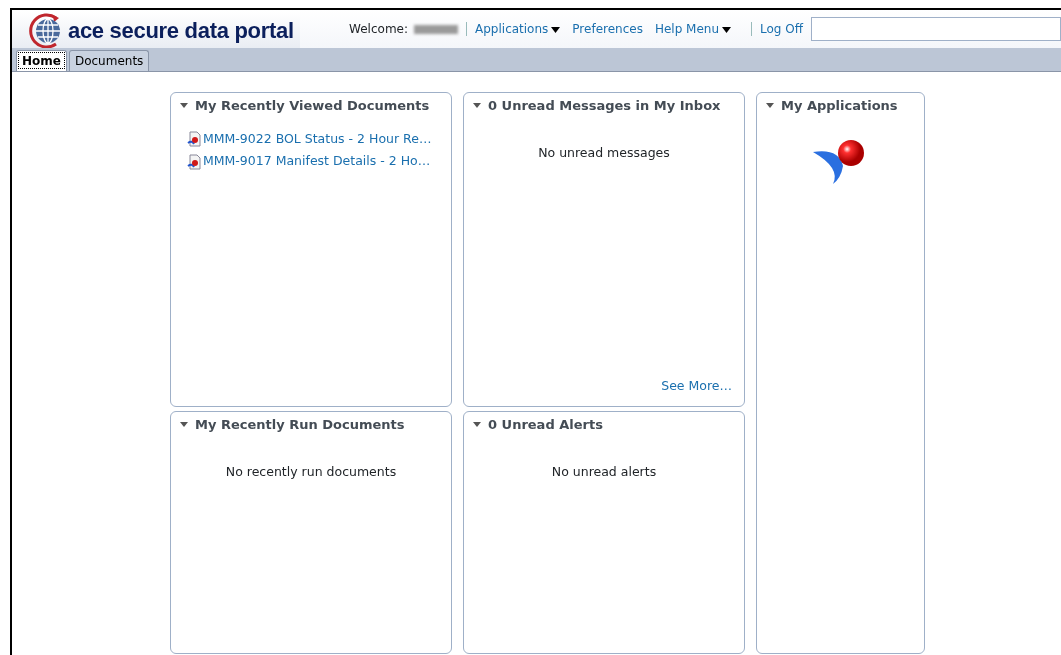  What do you see at coordinates (109, 60) in the screenshot?
I see `tab: Documents` at bounding box center [109, 60].